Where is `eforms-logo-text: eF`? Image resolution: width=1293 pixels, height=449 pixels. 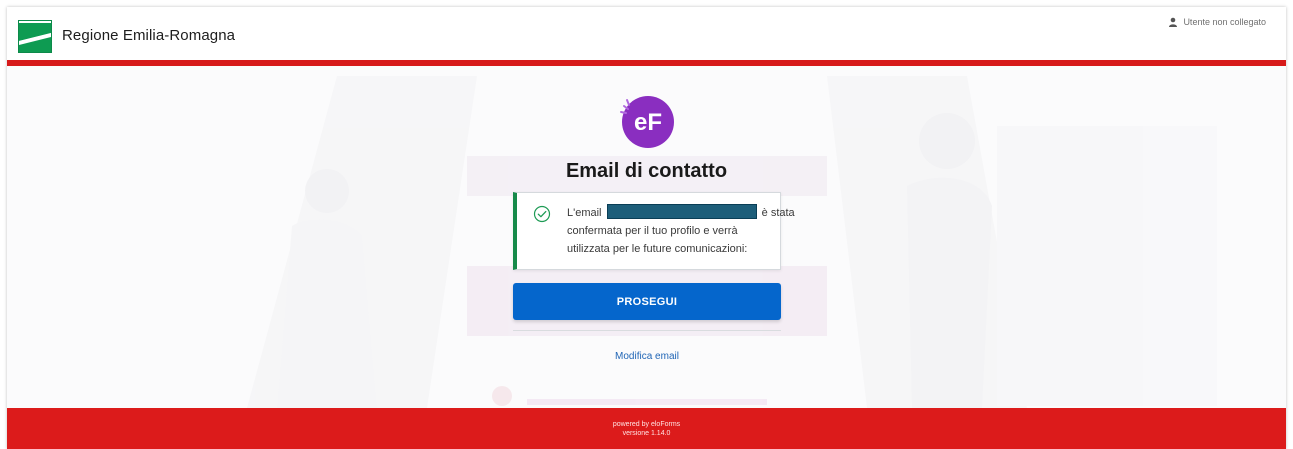
eforms-logo-text: eF is located at coordinates (648, 122).